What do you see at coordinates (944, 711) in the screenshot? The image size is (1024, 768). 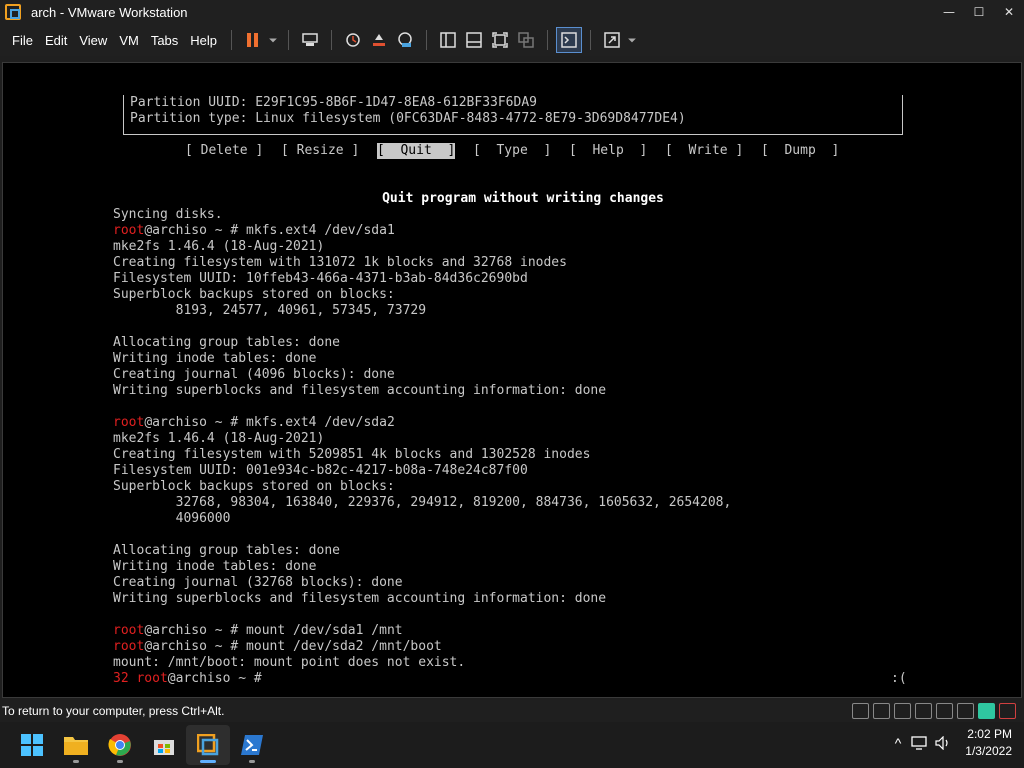 I see `sound-icon` at bounding box center [944, 711].